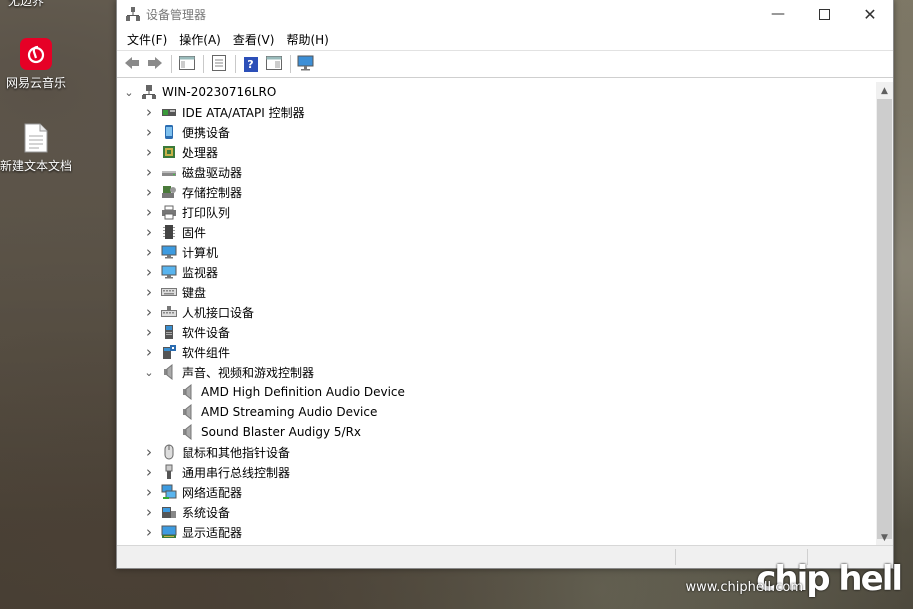  What do you see at coordinates (206, 332) in the screenshot?
I see `tree-category-label: 软件设备` at bounding box center [206, 332].